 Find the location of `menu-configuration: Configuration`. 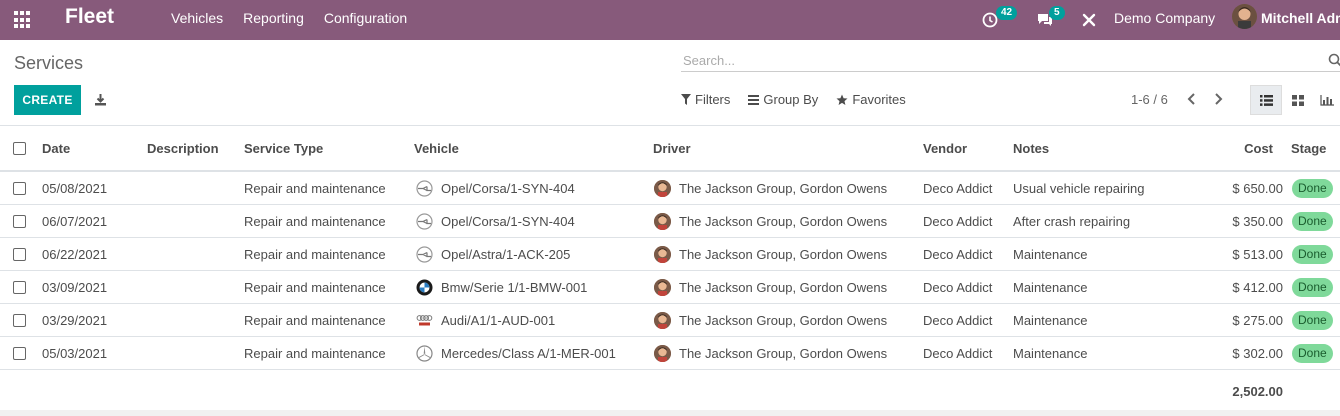

menu-configuration: Configuration is located at coordinates (365, 18).